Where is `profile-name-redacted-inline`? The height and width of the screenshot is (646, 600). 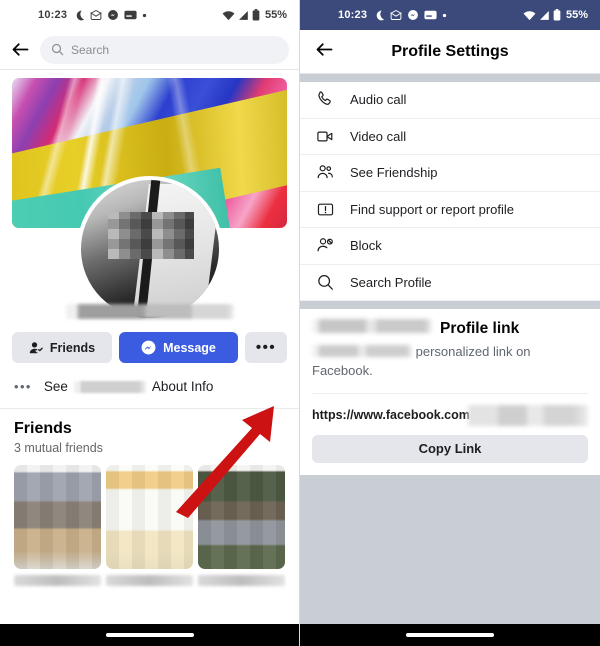 profile-name-redacted-inline is located at coordinates (362, 351).